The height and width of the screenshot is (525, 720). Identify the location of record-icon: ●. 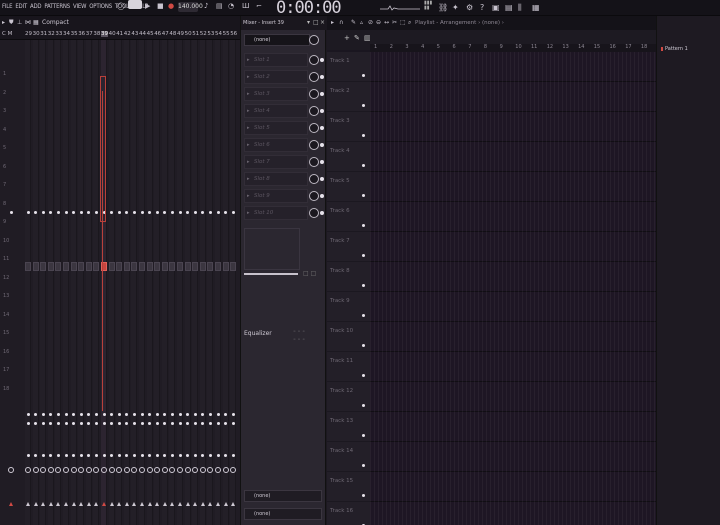
(171, 6).